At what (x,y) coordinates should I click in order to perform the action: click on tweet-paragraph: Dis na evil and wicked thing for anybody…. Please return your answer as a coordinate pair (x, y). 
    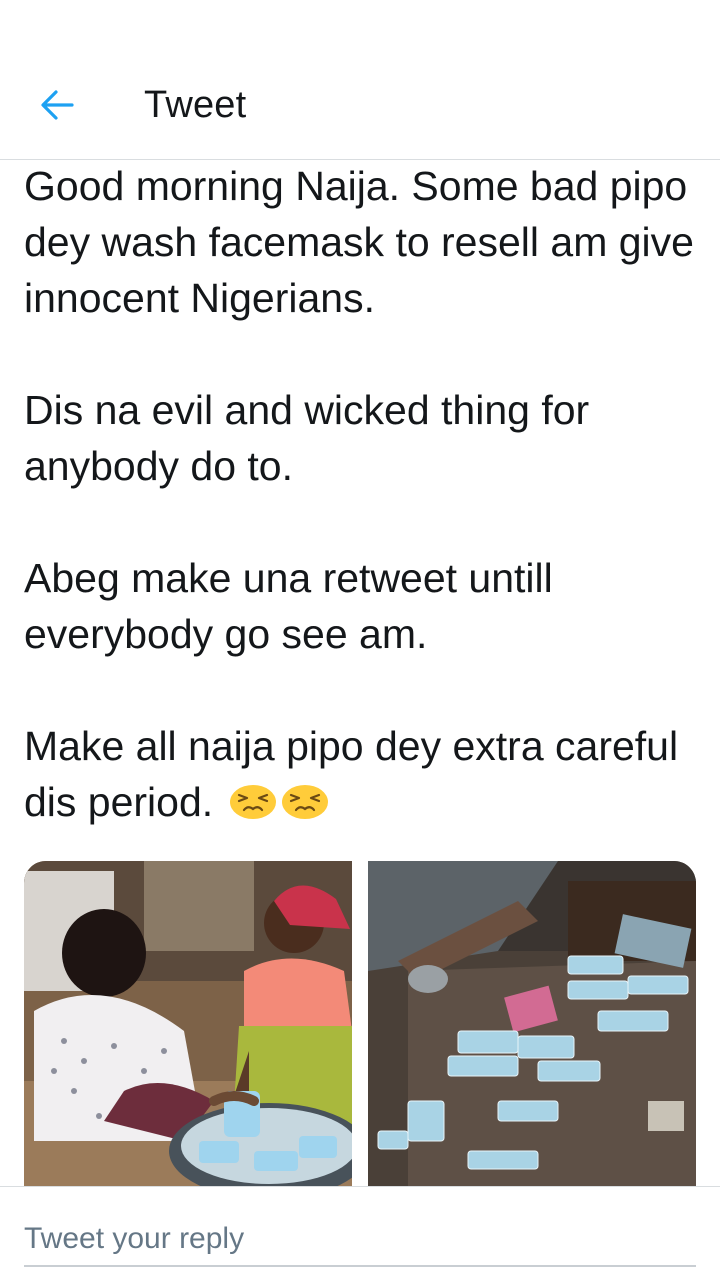
    Looking at the image, I should click on (307, 438).